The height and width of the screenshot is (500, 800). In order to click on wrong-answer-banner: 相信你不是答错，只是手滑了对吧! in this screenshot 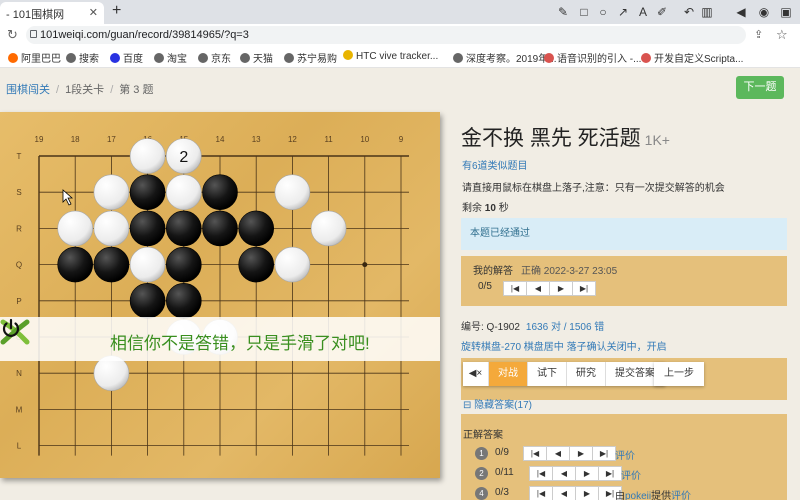, I will do `click(220, 339)`.